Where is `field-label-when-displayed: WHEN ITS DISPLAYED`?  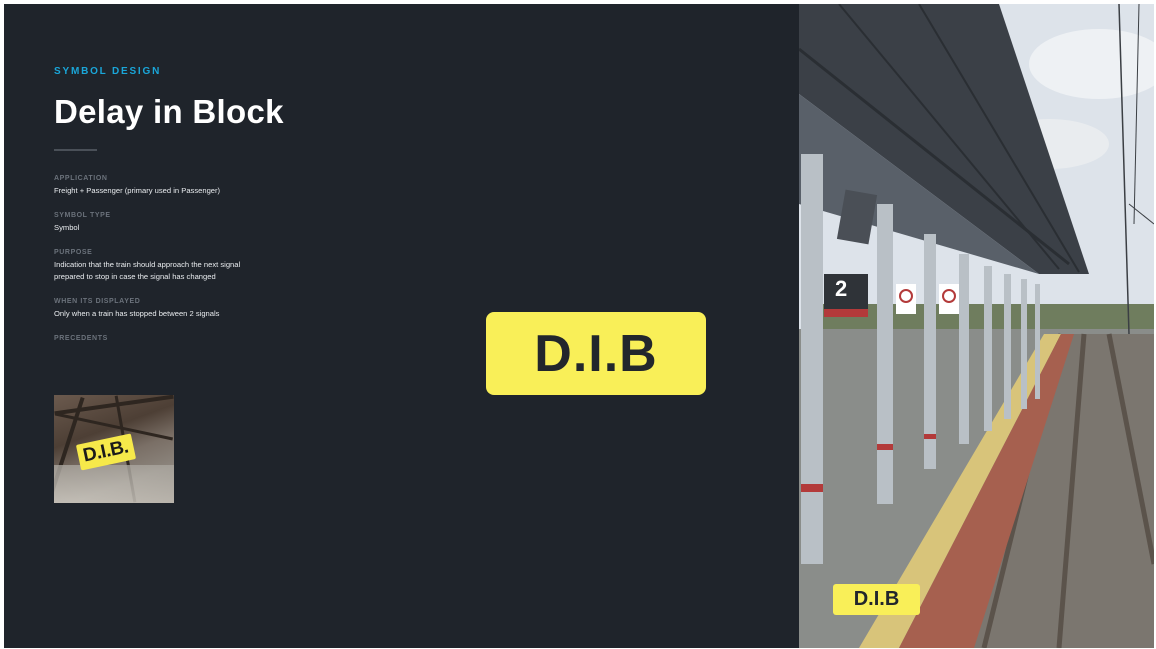 field-label-when-displayed: WHEN ITS DISPLAYED is located at coordinates (97, 301).